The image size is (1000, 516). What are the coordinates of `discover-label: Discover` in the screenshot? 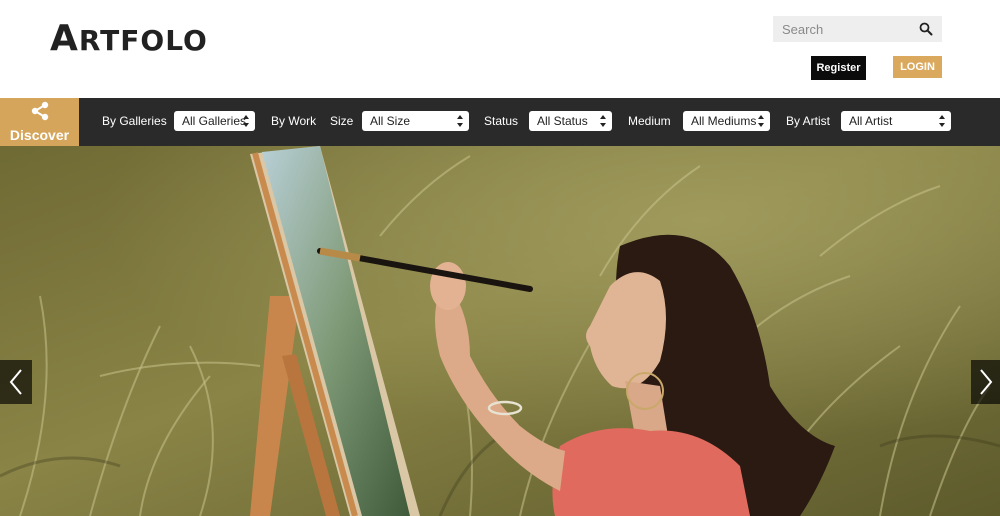 It's located at (39, 135).